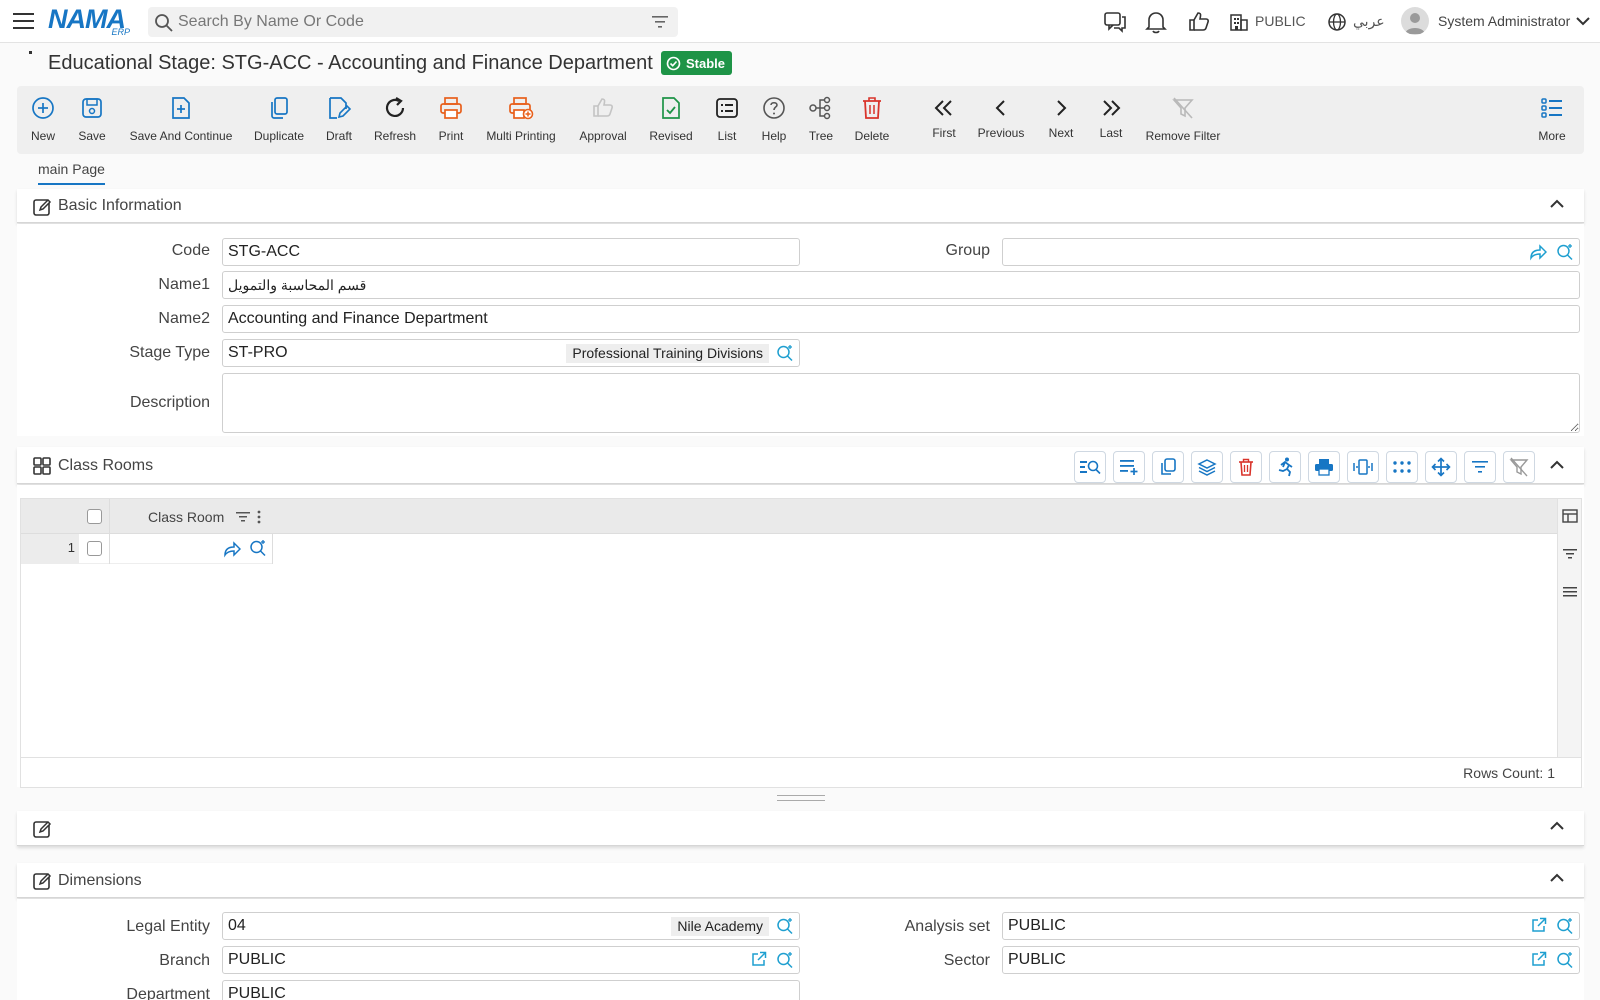 This screenshot has width=1600, height=1000. What do you see at coordinates (1570, 516) in the screenshot?
I see `columns-icon` at bounding box center [1570, 516].